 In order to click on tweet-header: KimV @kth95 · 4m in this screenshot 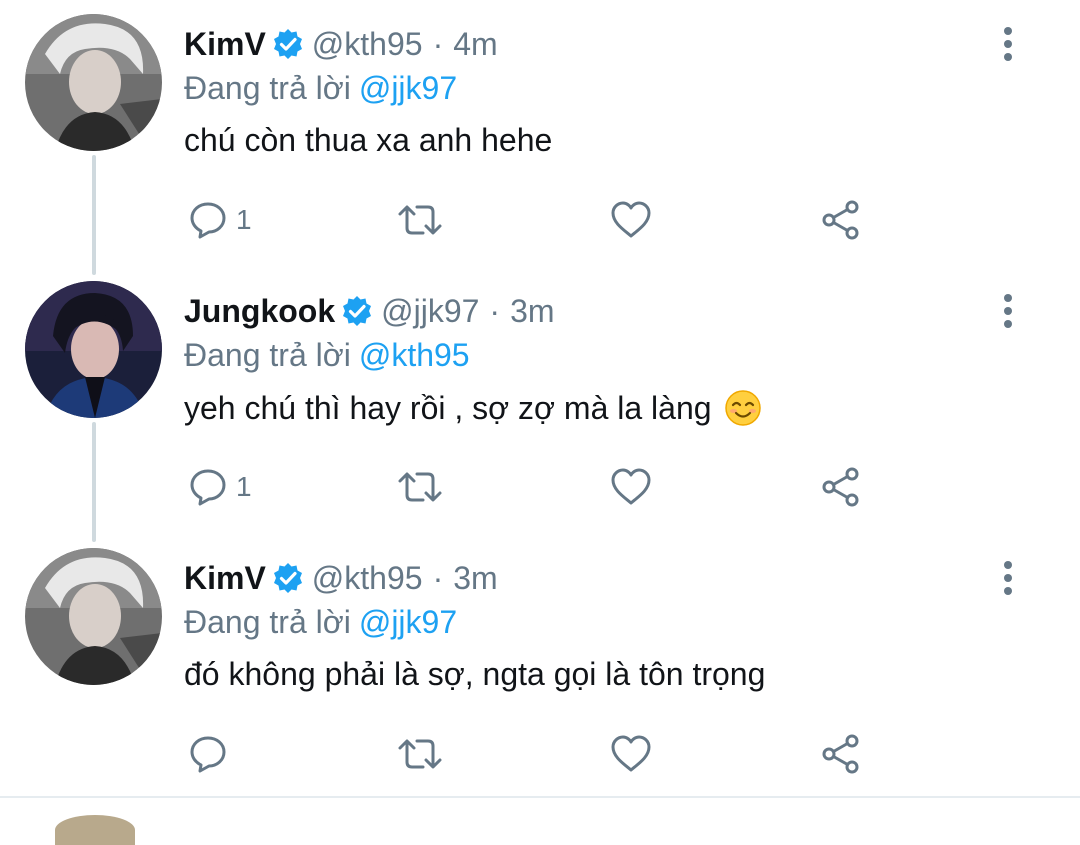, I will do `click(341, 44)`.